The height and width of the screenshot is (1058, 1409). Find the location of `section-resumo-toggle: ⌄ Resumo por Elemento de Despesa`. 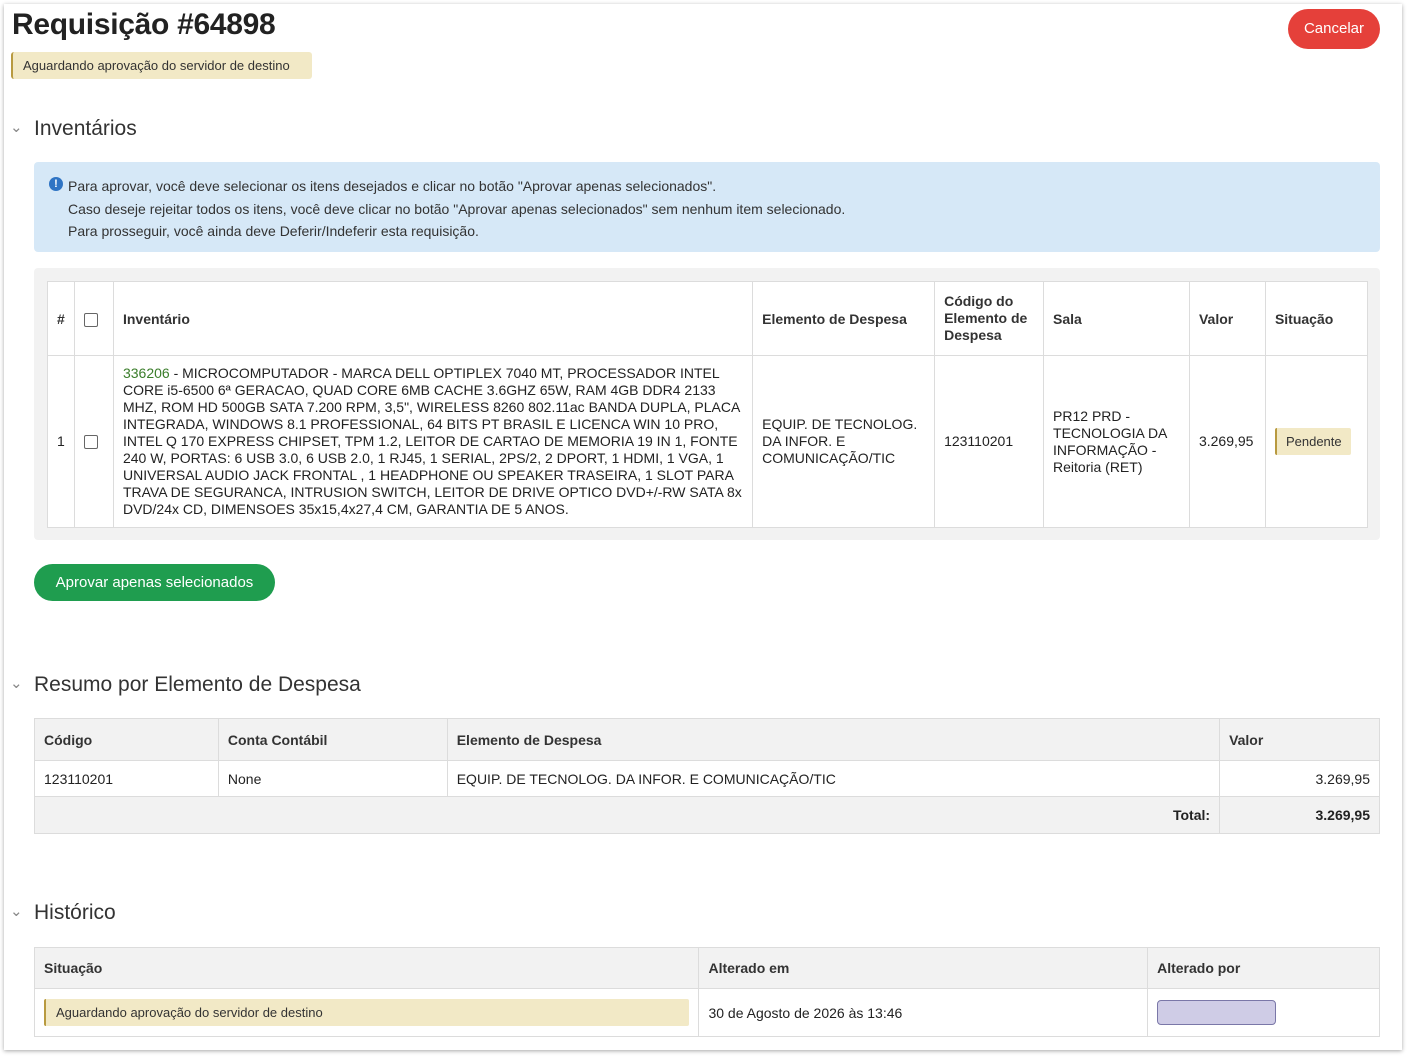

section-resumo-toggle: ⌄ Resumo por Elemento de Despesa is located at coordinates (185, 685).